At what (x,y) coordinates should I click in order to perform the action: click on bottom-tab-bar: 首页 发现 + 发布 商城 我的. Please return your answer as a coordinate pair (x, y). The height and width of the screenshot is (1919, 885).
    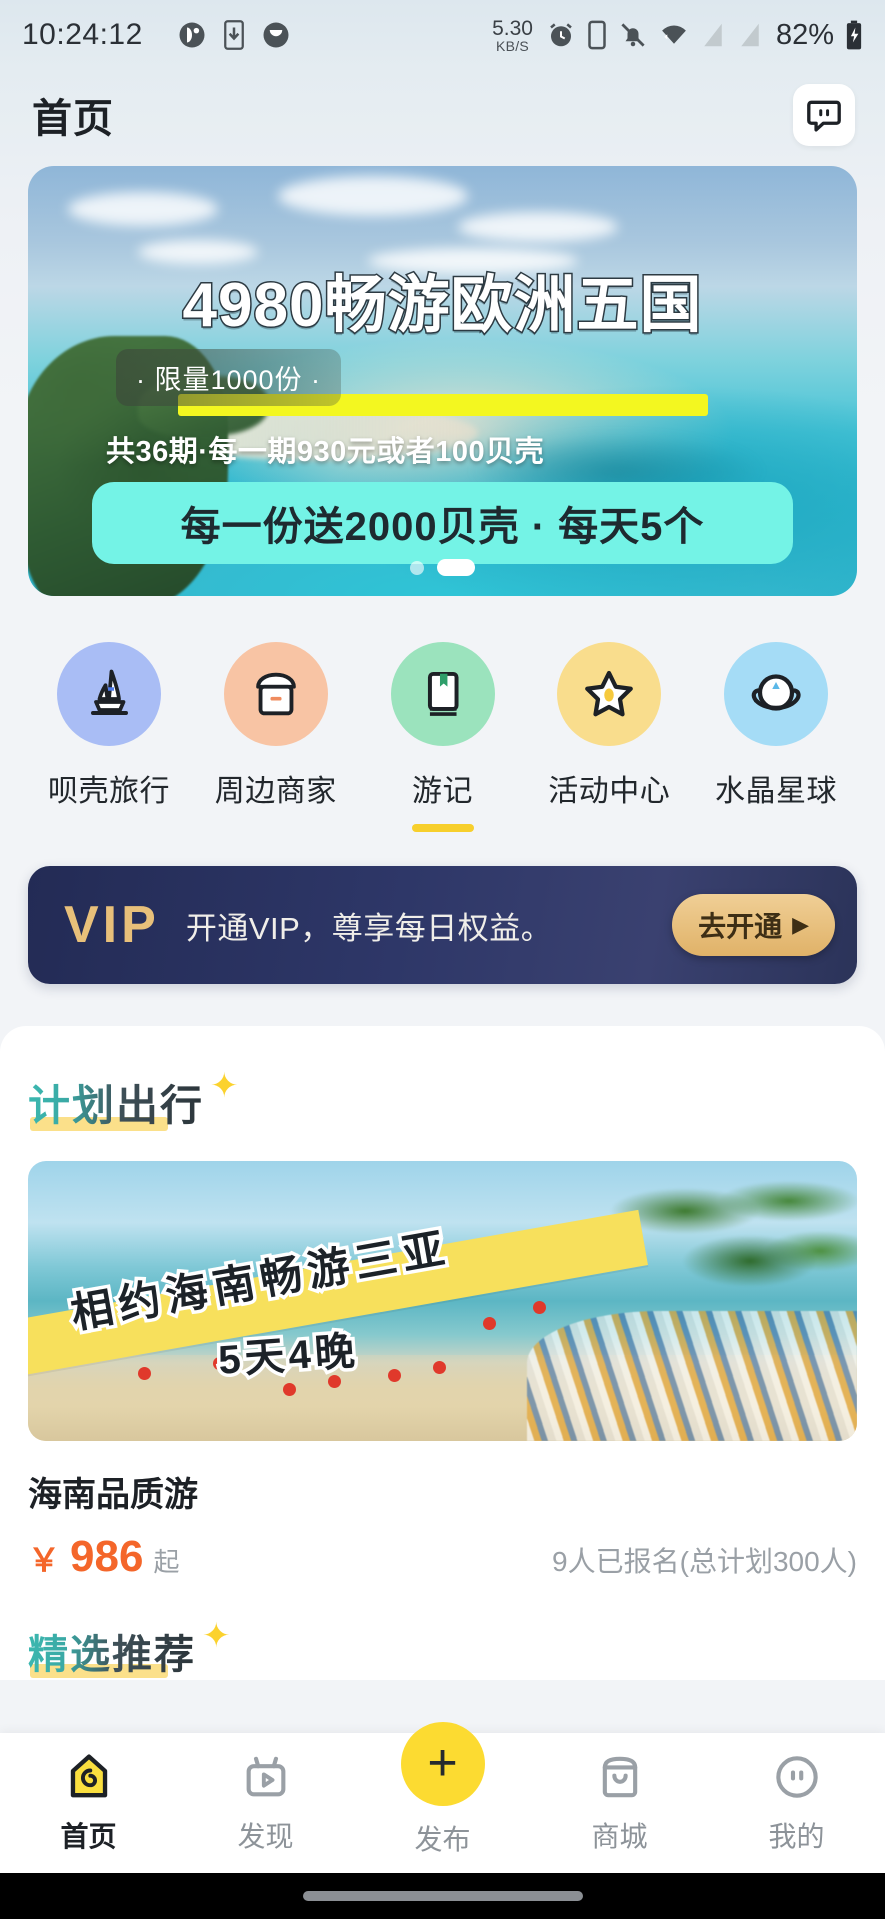
    Looking at the image, I should click on (442, 1797).